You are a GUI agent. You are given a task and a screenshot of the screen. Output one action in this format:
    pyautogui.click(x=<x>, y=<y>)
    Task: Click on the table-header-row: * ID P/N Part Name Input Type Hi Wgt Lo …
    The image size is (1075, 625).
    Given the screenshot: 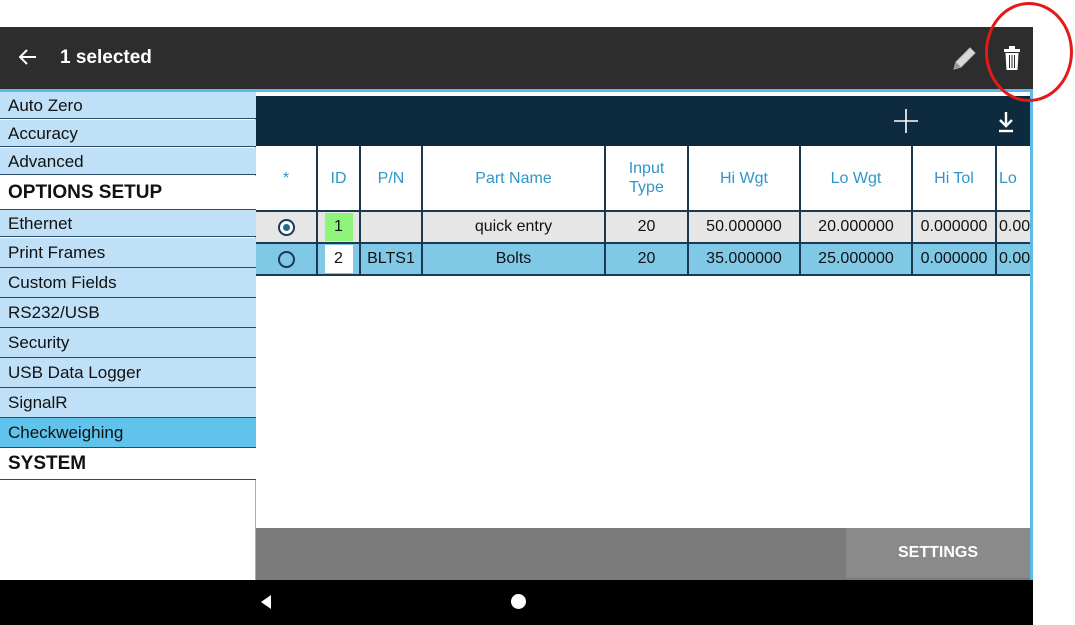 What is the action you would take?
    pyautogui.click(x=643, y=179)
    